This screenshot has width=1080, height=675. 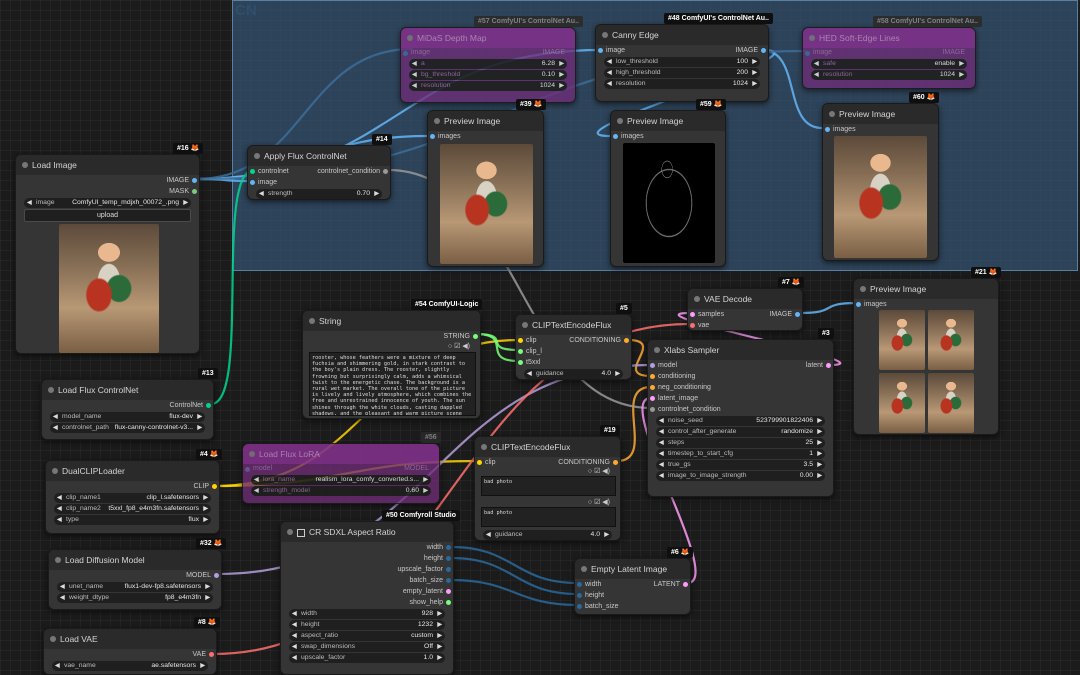 I want to click on output-empty-latent: empty_latent, so click(x=367, y=591).